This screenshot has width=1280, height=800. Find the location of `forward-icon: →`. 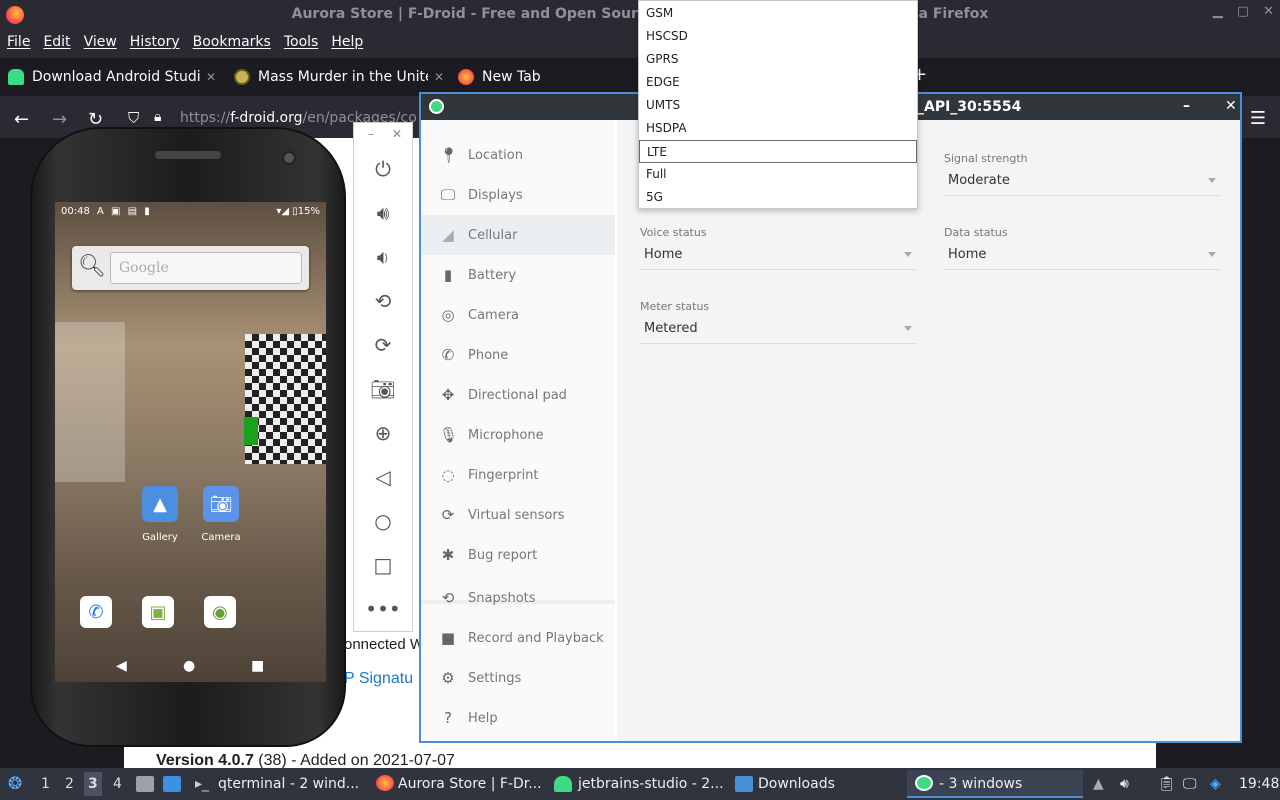

forward-icon: → is located at coordinates (59, 119).